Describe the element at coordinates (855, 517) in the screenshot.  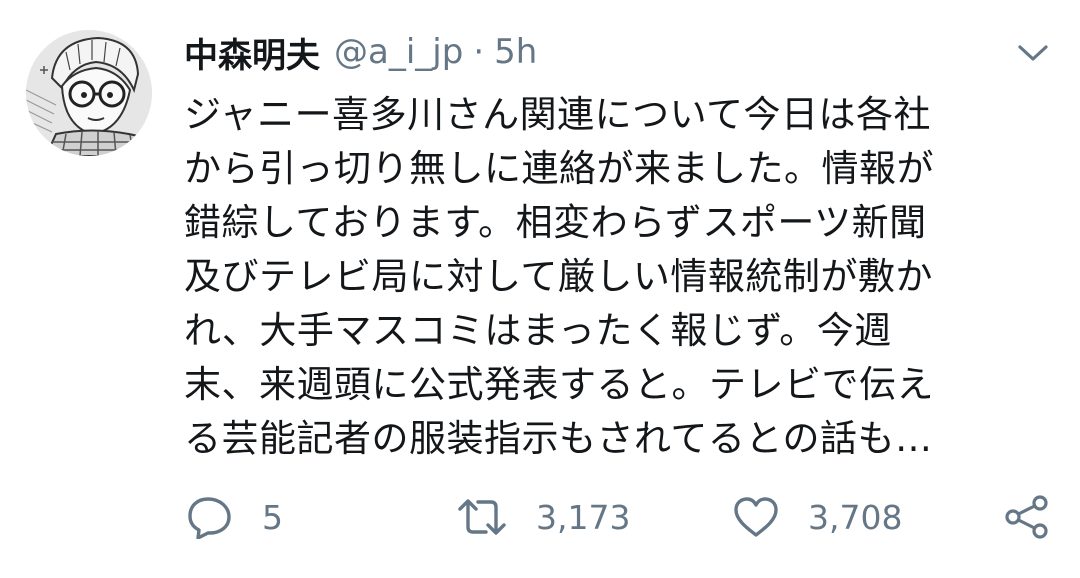
I see `like-count: 3,708` at that location.